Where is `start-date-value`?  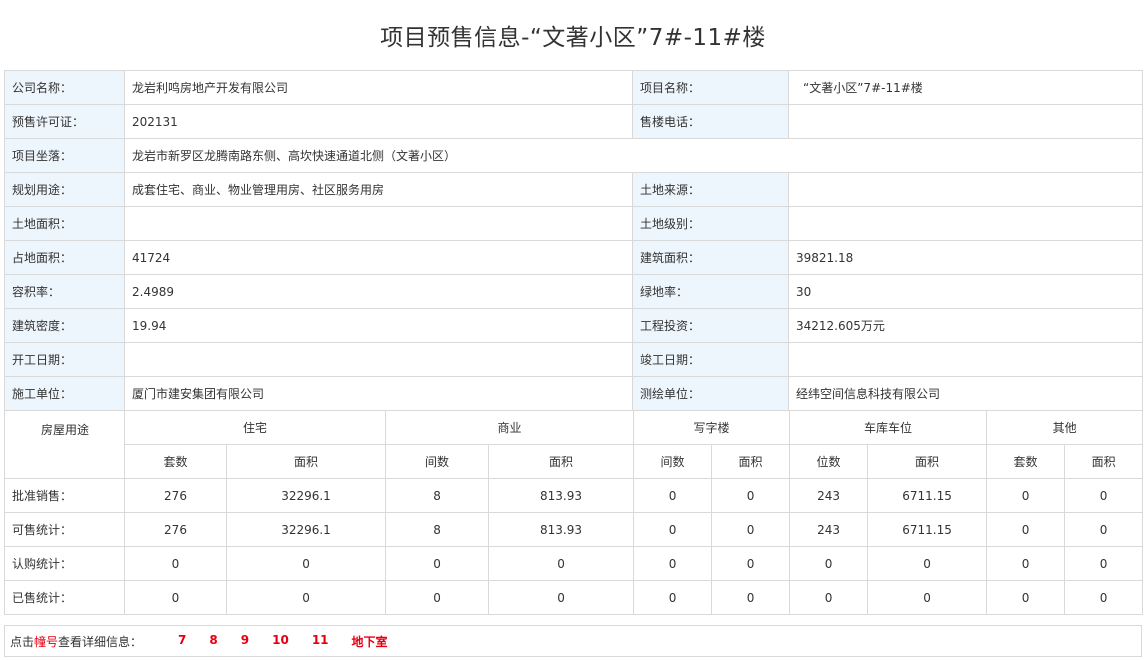 start-date-value is located at coordinates (378, 359).